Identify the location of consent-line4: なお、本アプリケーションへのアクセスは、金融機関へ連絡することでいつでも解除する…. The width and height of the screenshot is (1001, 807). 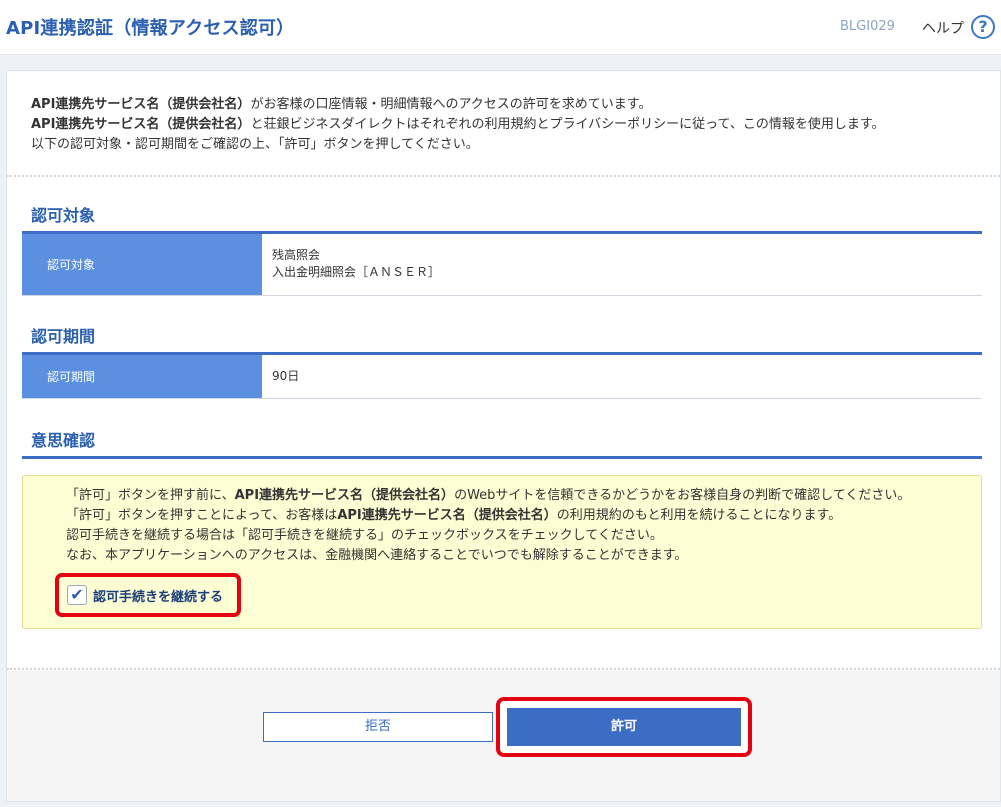
(377, 555).